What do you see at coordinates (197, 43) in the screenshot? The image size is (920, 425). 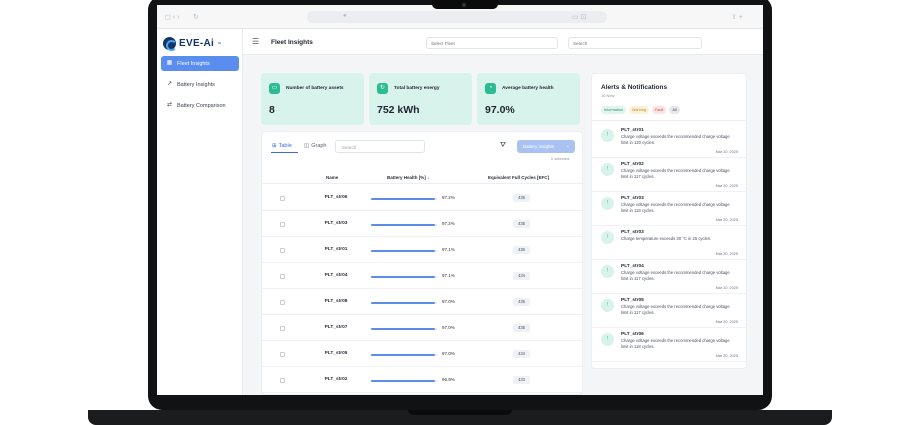 I see `brand-name: EVE-Ai` at bounding box center [197, 43].